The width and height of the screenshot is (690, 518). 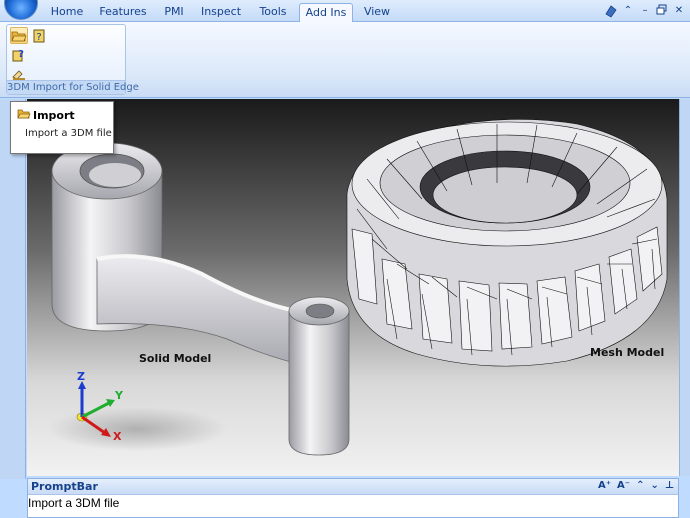 I want to click on ribbon-panel: ? ? 3DM Import for Solid Edge, so click(x=345, y=60).